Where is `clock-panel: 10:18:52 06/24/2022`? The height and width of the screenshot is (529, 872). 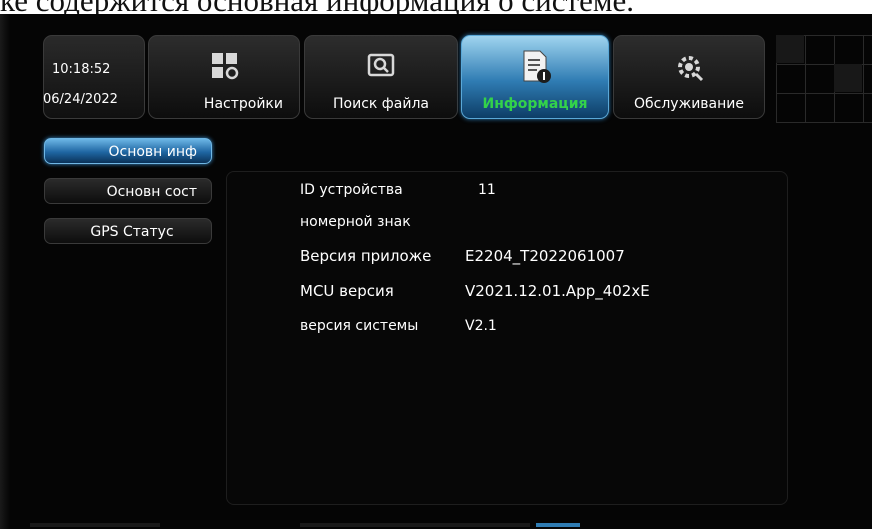
clock-panel: 10:18:52 06/24/2022 is located at coordinates (94, 77).